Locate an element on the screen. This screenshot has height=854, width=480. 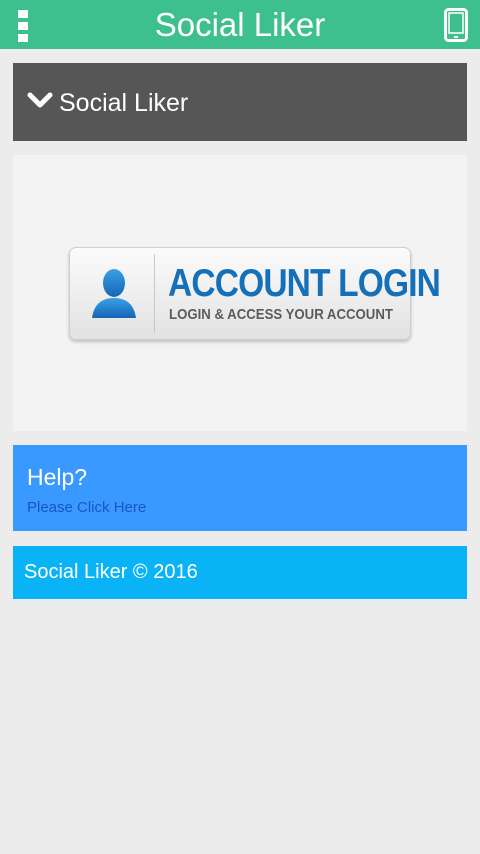
account-login-title: ACCOUNT LOGIN is located at coordinates (304, 283).